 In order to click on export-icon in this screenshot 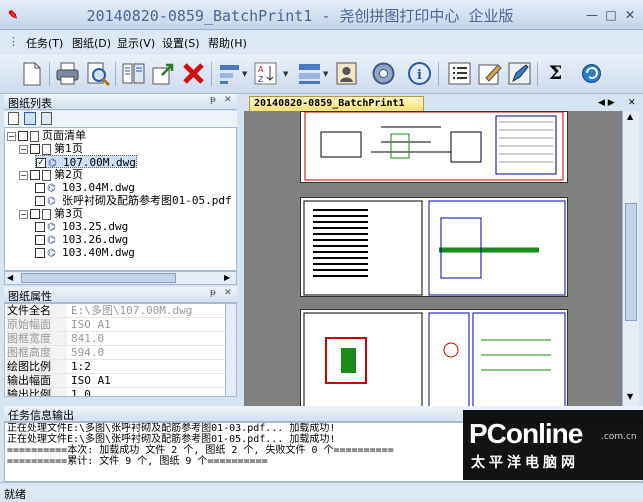, I will do `click(163, 73)`.